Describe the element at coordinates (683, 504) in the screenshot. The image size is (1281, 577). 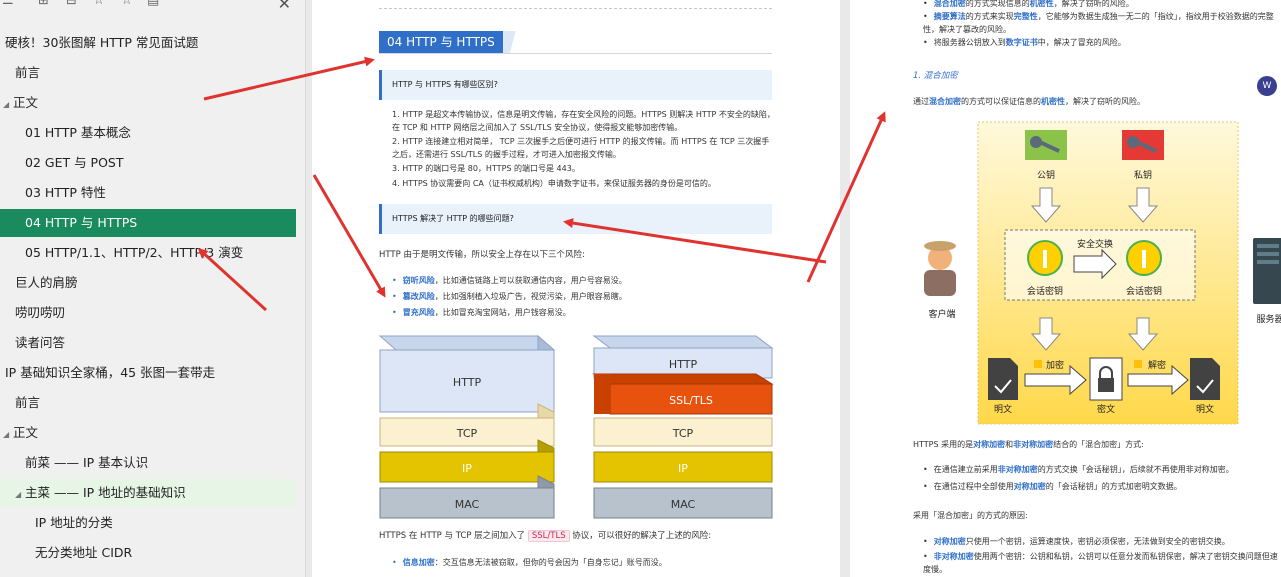
I see `layer-label: MAC` at that location.